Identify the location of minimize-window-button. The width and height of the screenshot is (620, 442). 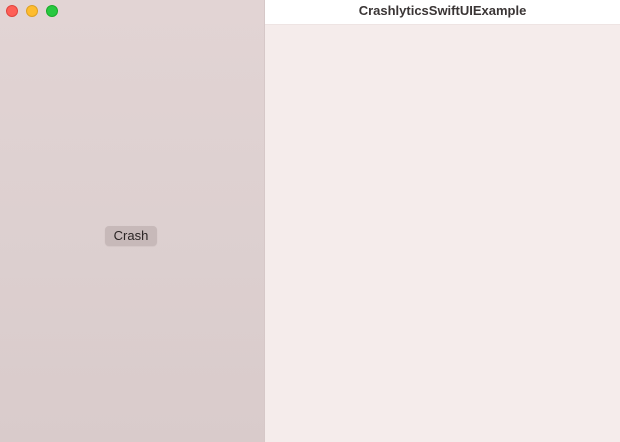
(32, 11).